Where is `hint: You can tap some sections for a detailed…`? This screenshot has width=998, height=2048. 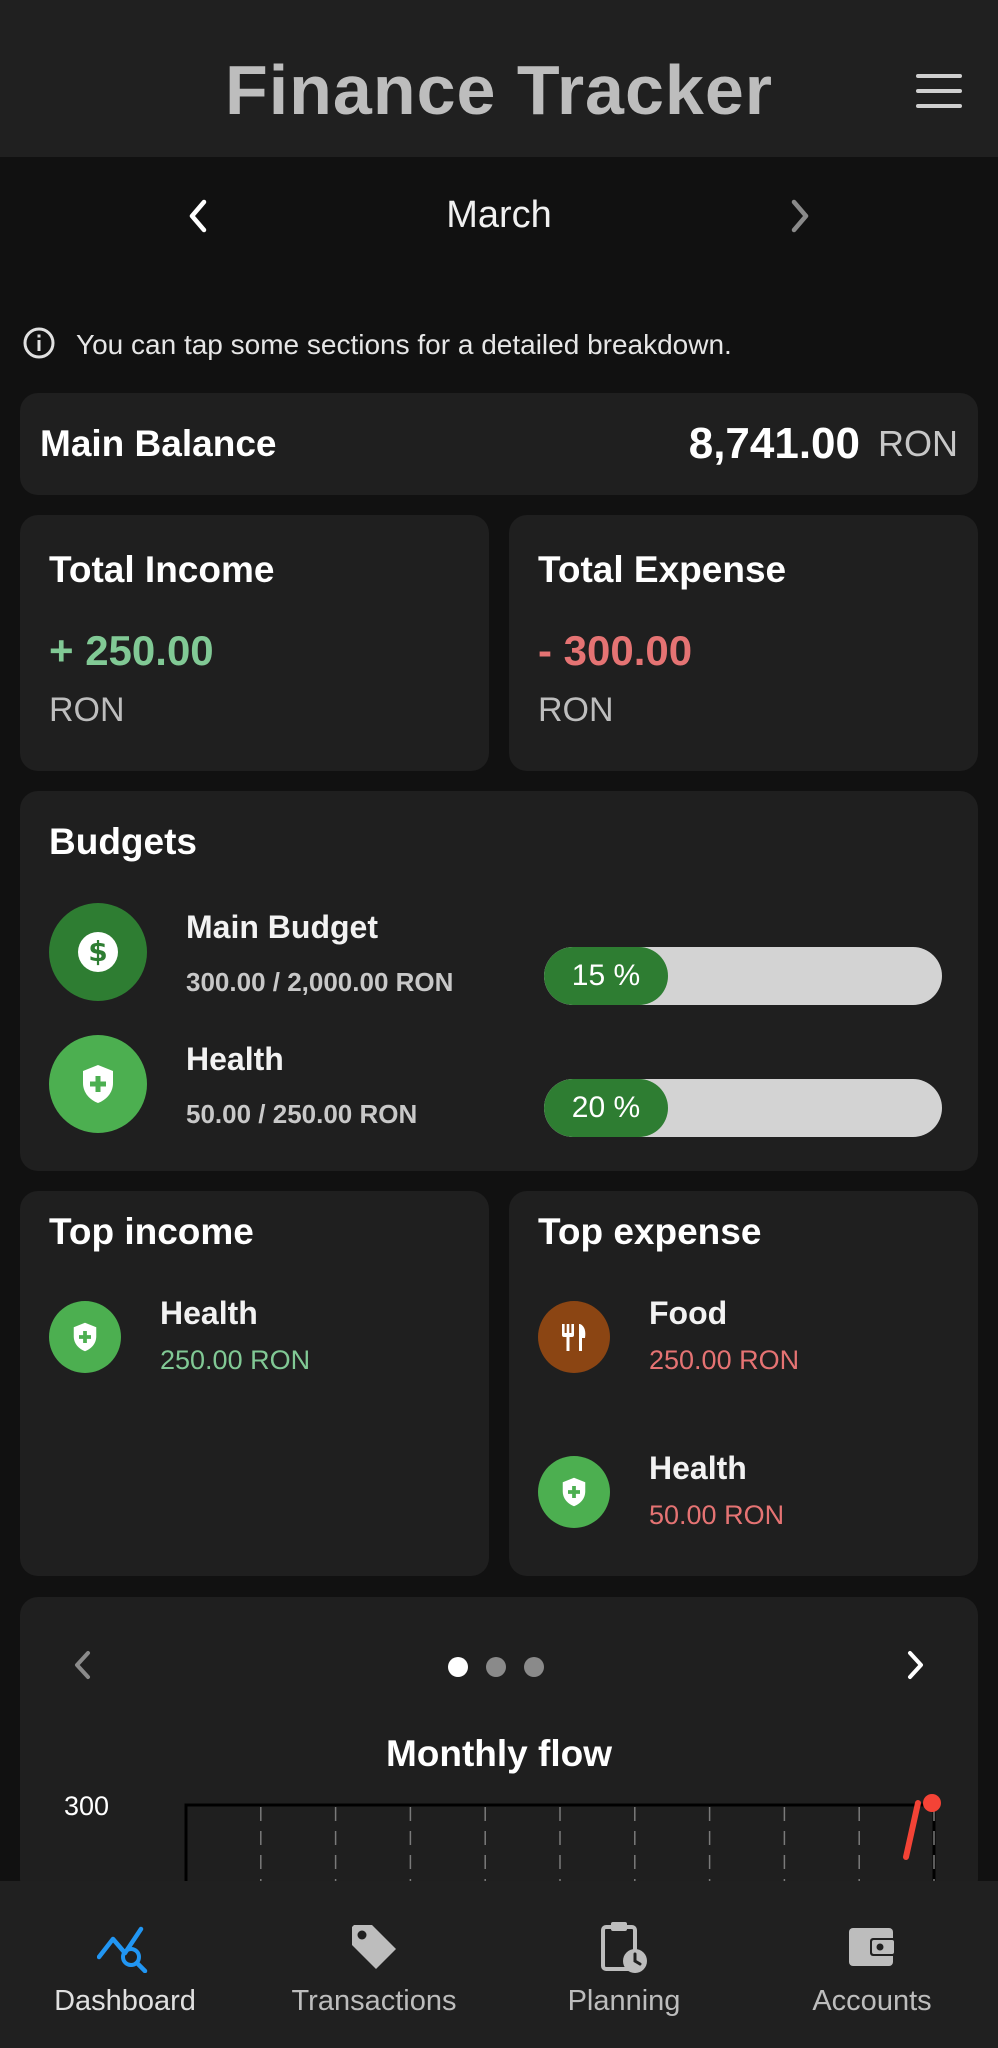 hint: You can tap some sections for a detailed… is located at coordinates (377, 345).